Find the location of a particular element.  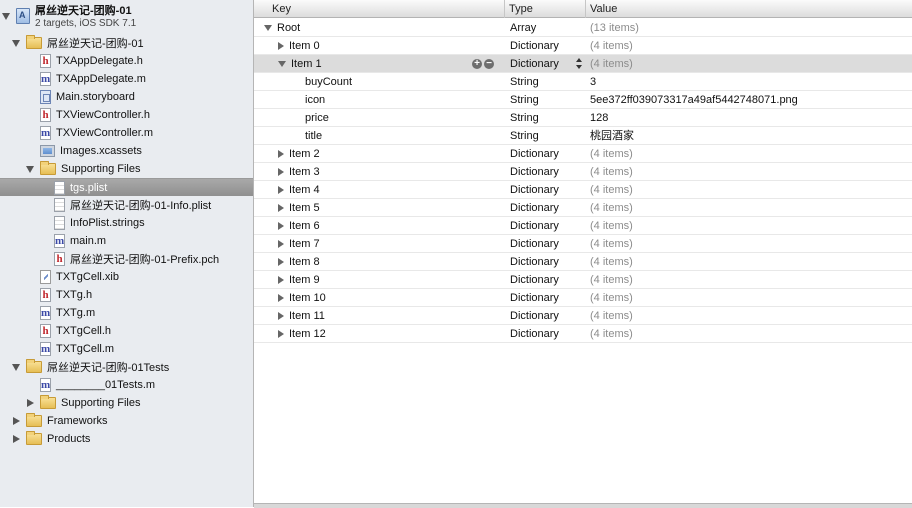

file-tree-item: 屌丝逆天记-团购-01-Info.plist is located at coordinates (126, 205).